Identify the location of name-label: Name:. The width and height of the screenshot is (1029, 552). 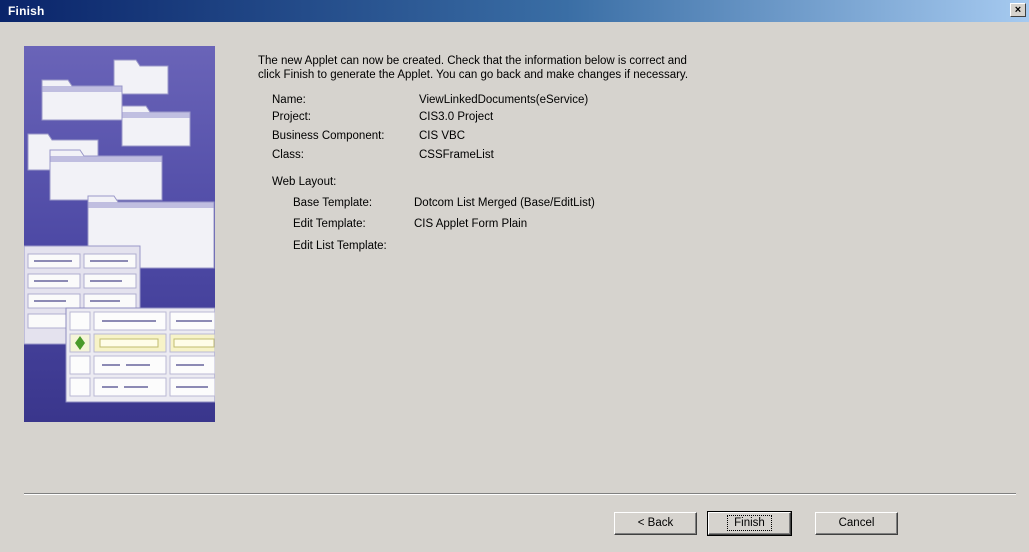
(289, 100).